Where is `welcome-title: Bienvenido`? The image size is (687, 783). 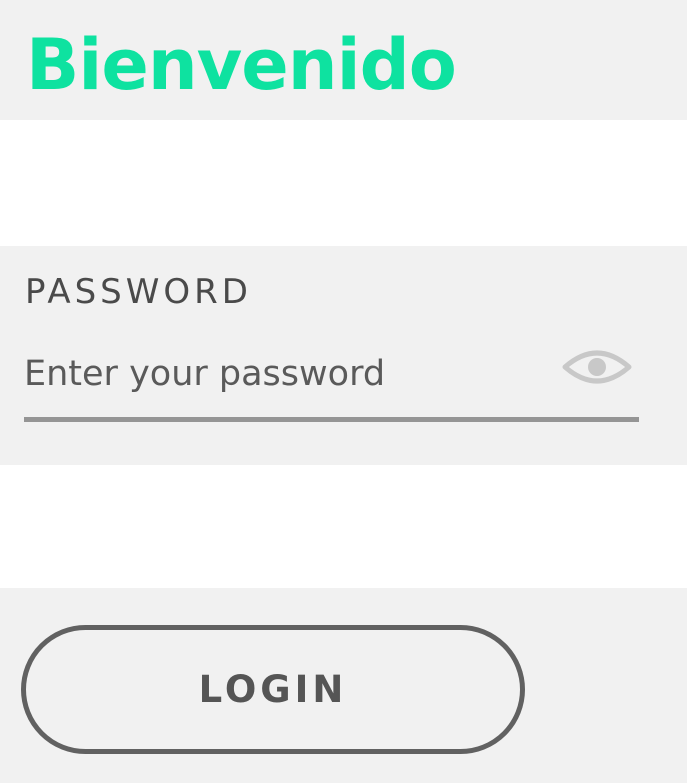 welcome-title: Bienvenido is located at coordinates (241, 65).